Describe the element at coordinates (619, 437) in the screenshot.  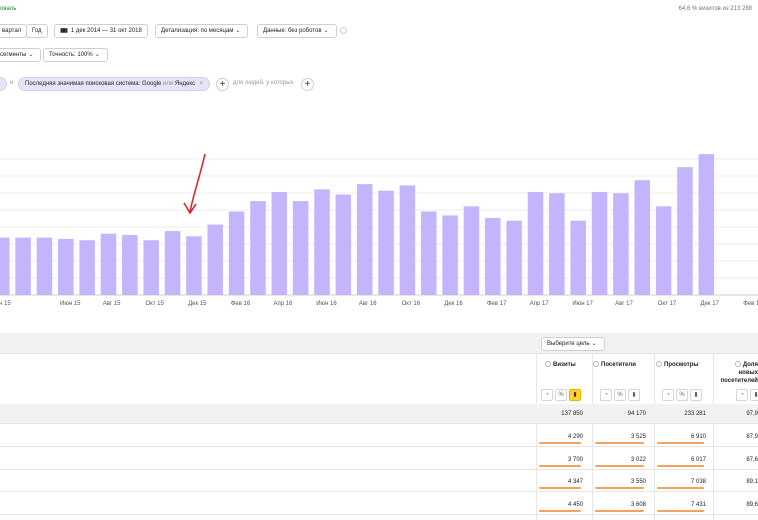
I see `table-cell: 3 525` at that location.